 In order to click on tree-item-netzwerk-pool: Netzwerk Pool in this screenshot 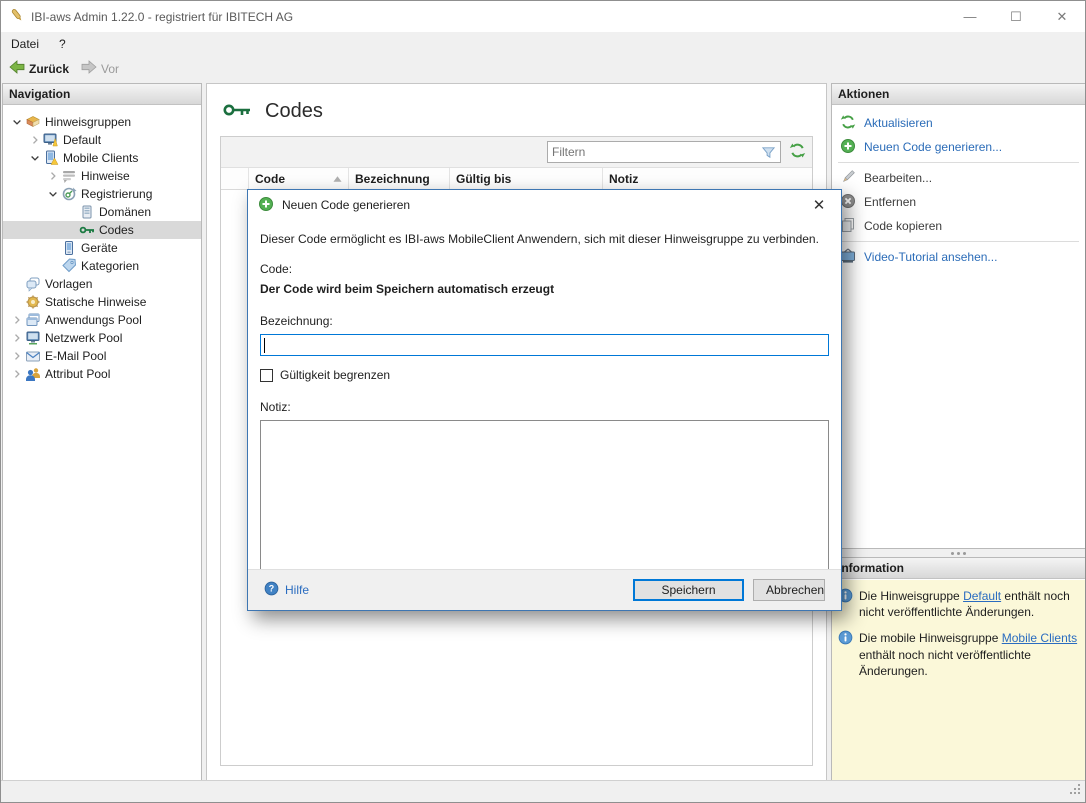, I will do `click(102, 338)`.